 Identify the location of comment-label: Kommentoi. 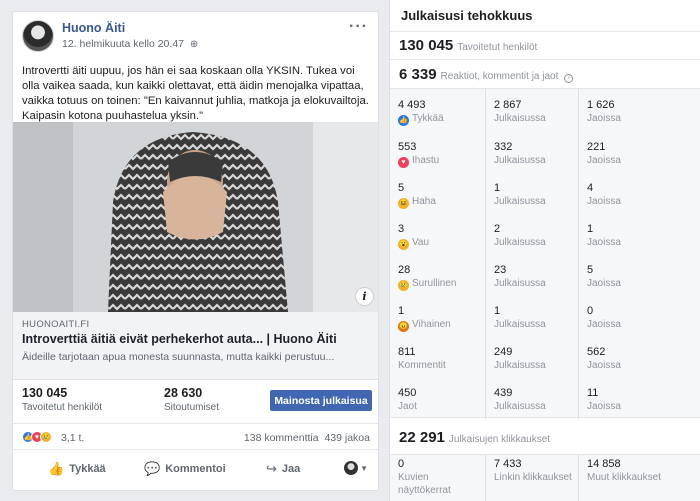
(195, 469).